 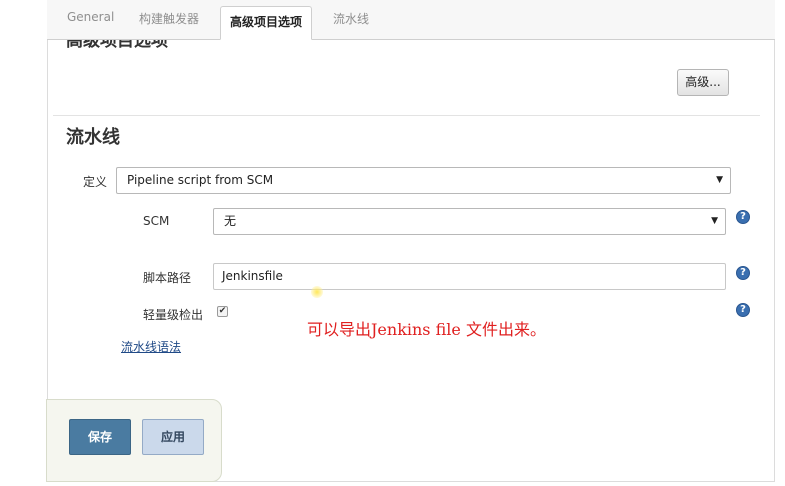 I want to click on tab-advanced-project-options-label: 高级项目选项, so click(x=266, y=23).